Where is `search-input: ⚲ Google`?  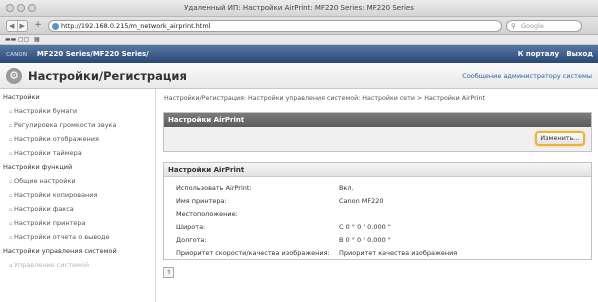
search-input: ⚲ Google is located at coordinates (544, 26).